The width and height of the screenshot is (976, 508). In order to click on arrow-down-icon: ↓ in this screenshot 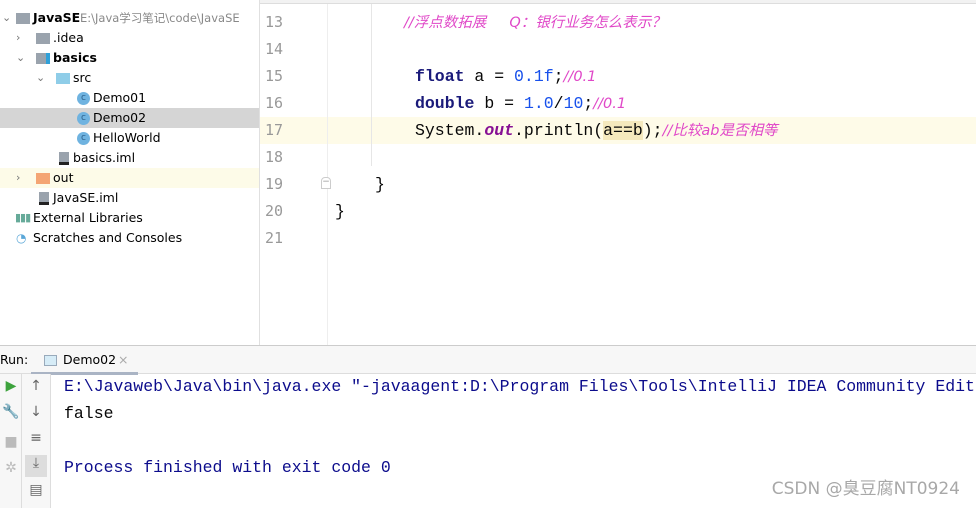, I will do `click(36, 412)`.